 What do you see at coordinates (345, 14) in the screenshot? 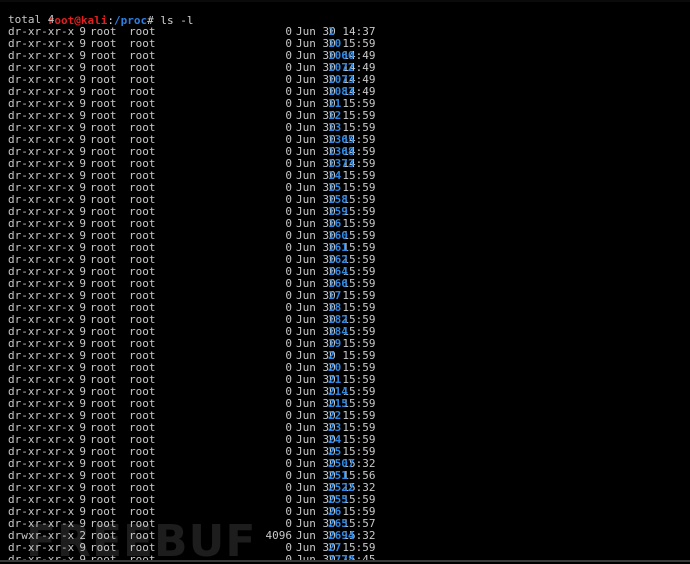
I see `shell-prompt-line: root@kali:/proc# ls -l` at bounding box center [345, 14].